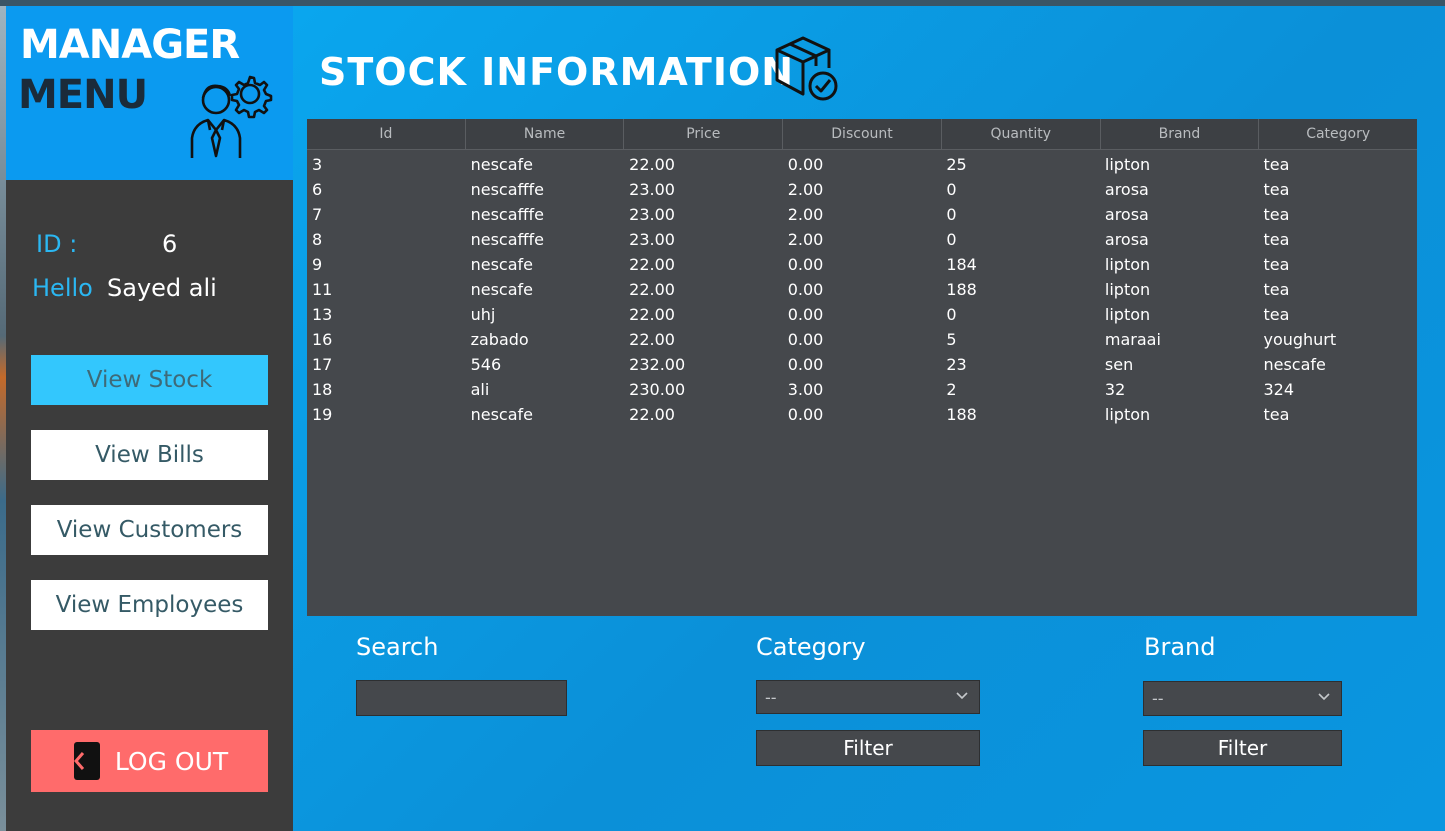 The width and height of the screenshot is (1445, 831). Describe the element at coordinates (1338, 134) in the screenshot. I see `column-header: Category` at that location.